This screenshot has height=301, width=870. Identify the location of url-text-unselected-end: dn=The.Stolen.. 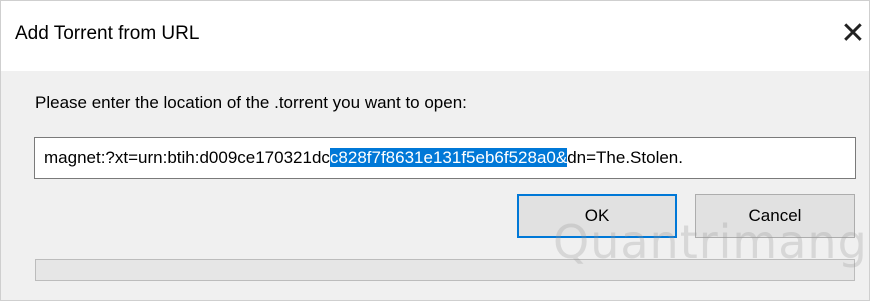
(625, 157).